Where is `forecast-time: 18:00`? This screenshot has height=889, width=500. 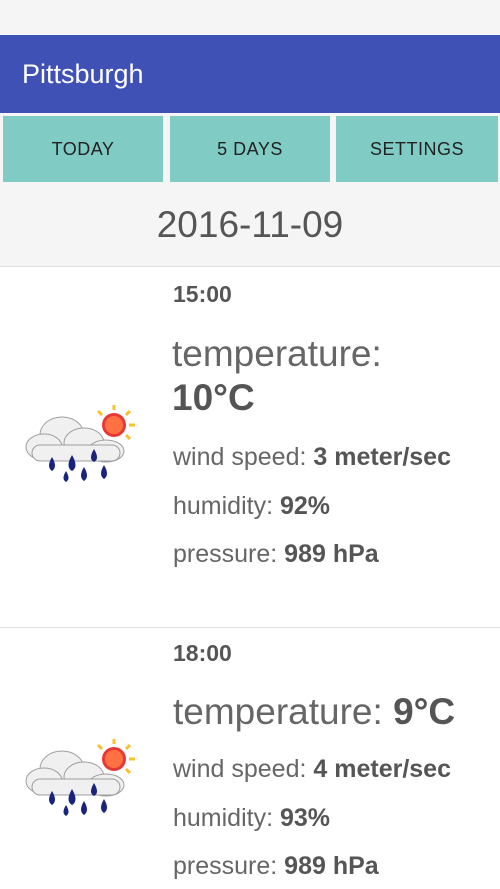 forecast-time: 18:00 is located at coordinates (202, 653).